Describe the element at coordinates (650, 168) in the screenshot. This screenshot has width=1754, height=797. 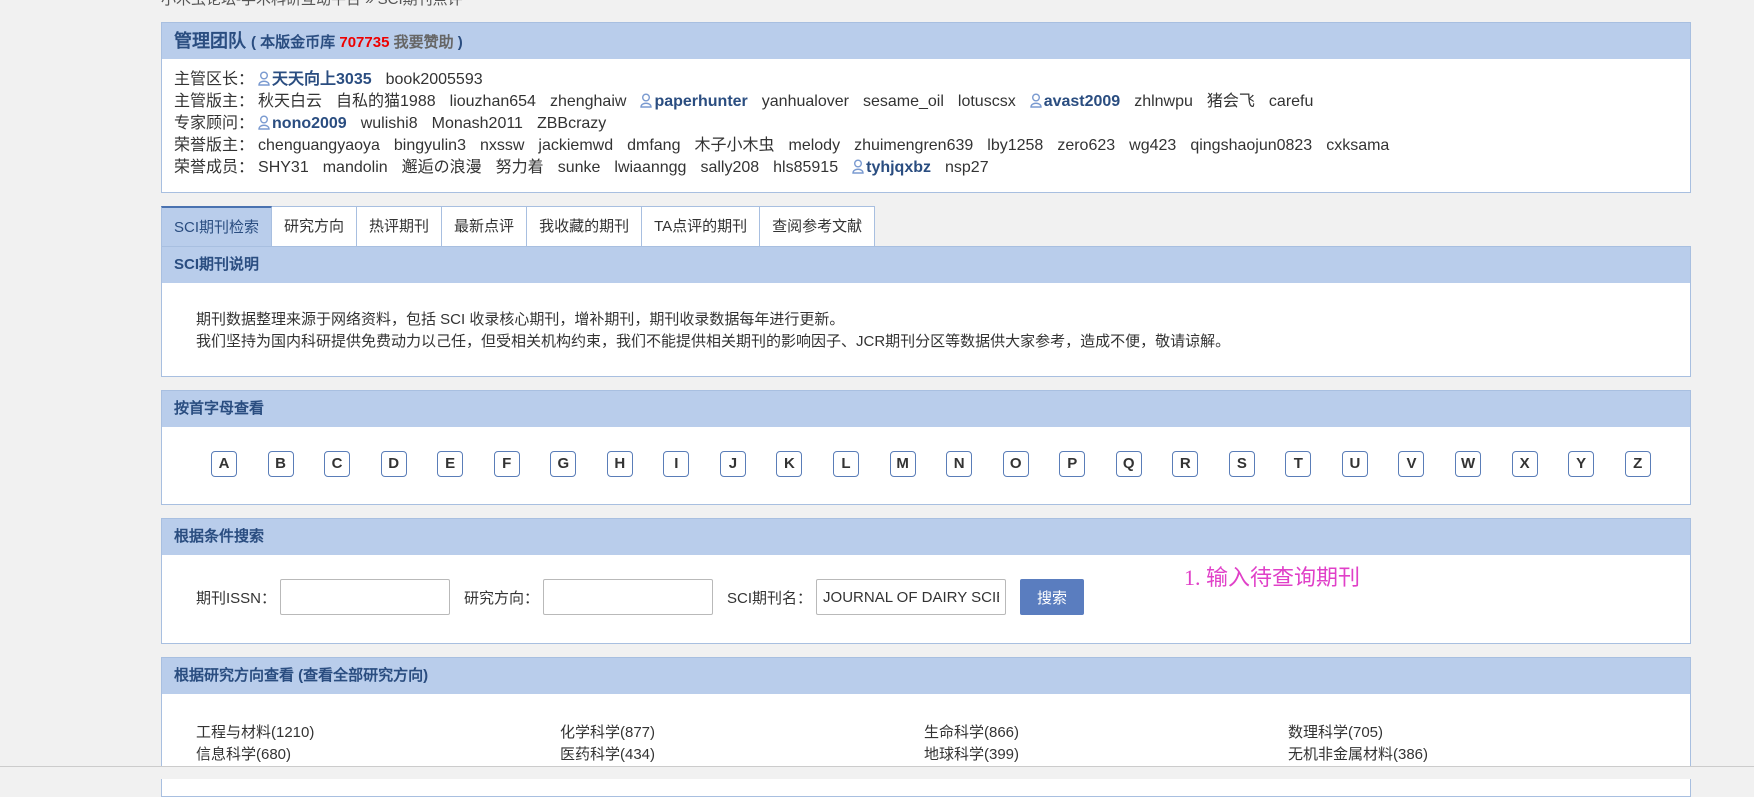
I see `team-member-link: lwiaanngg` at that location.